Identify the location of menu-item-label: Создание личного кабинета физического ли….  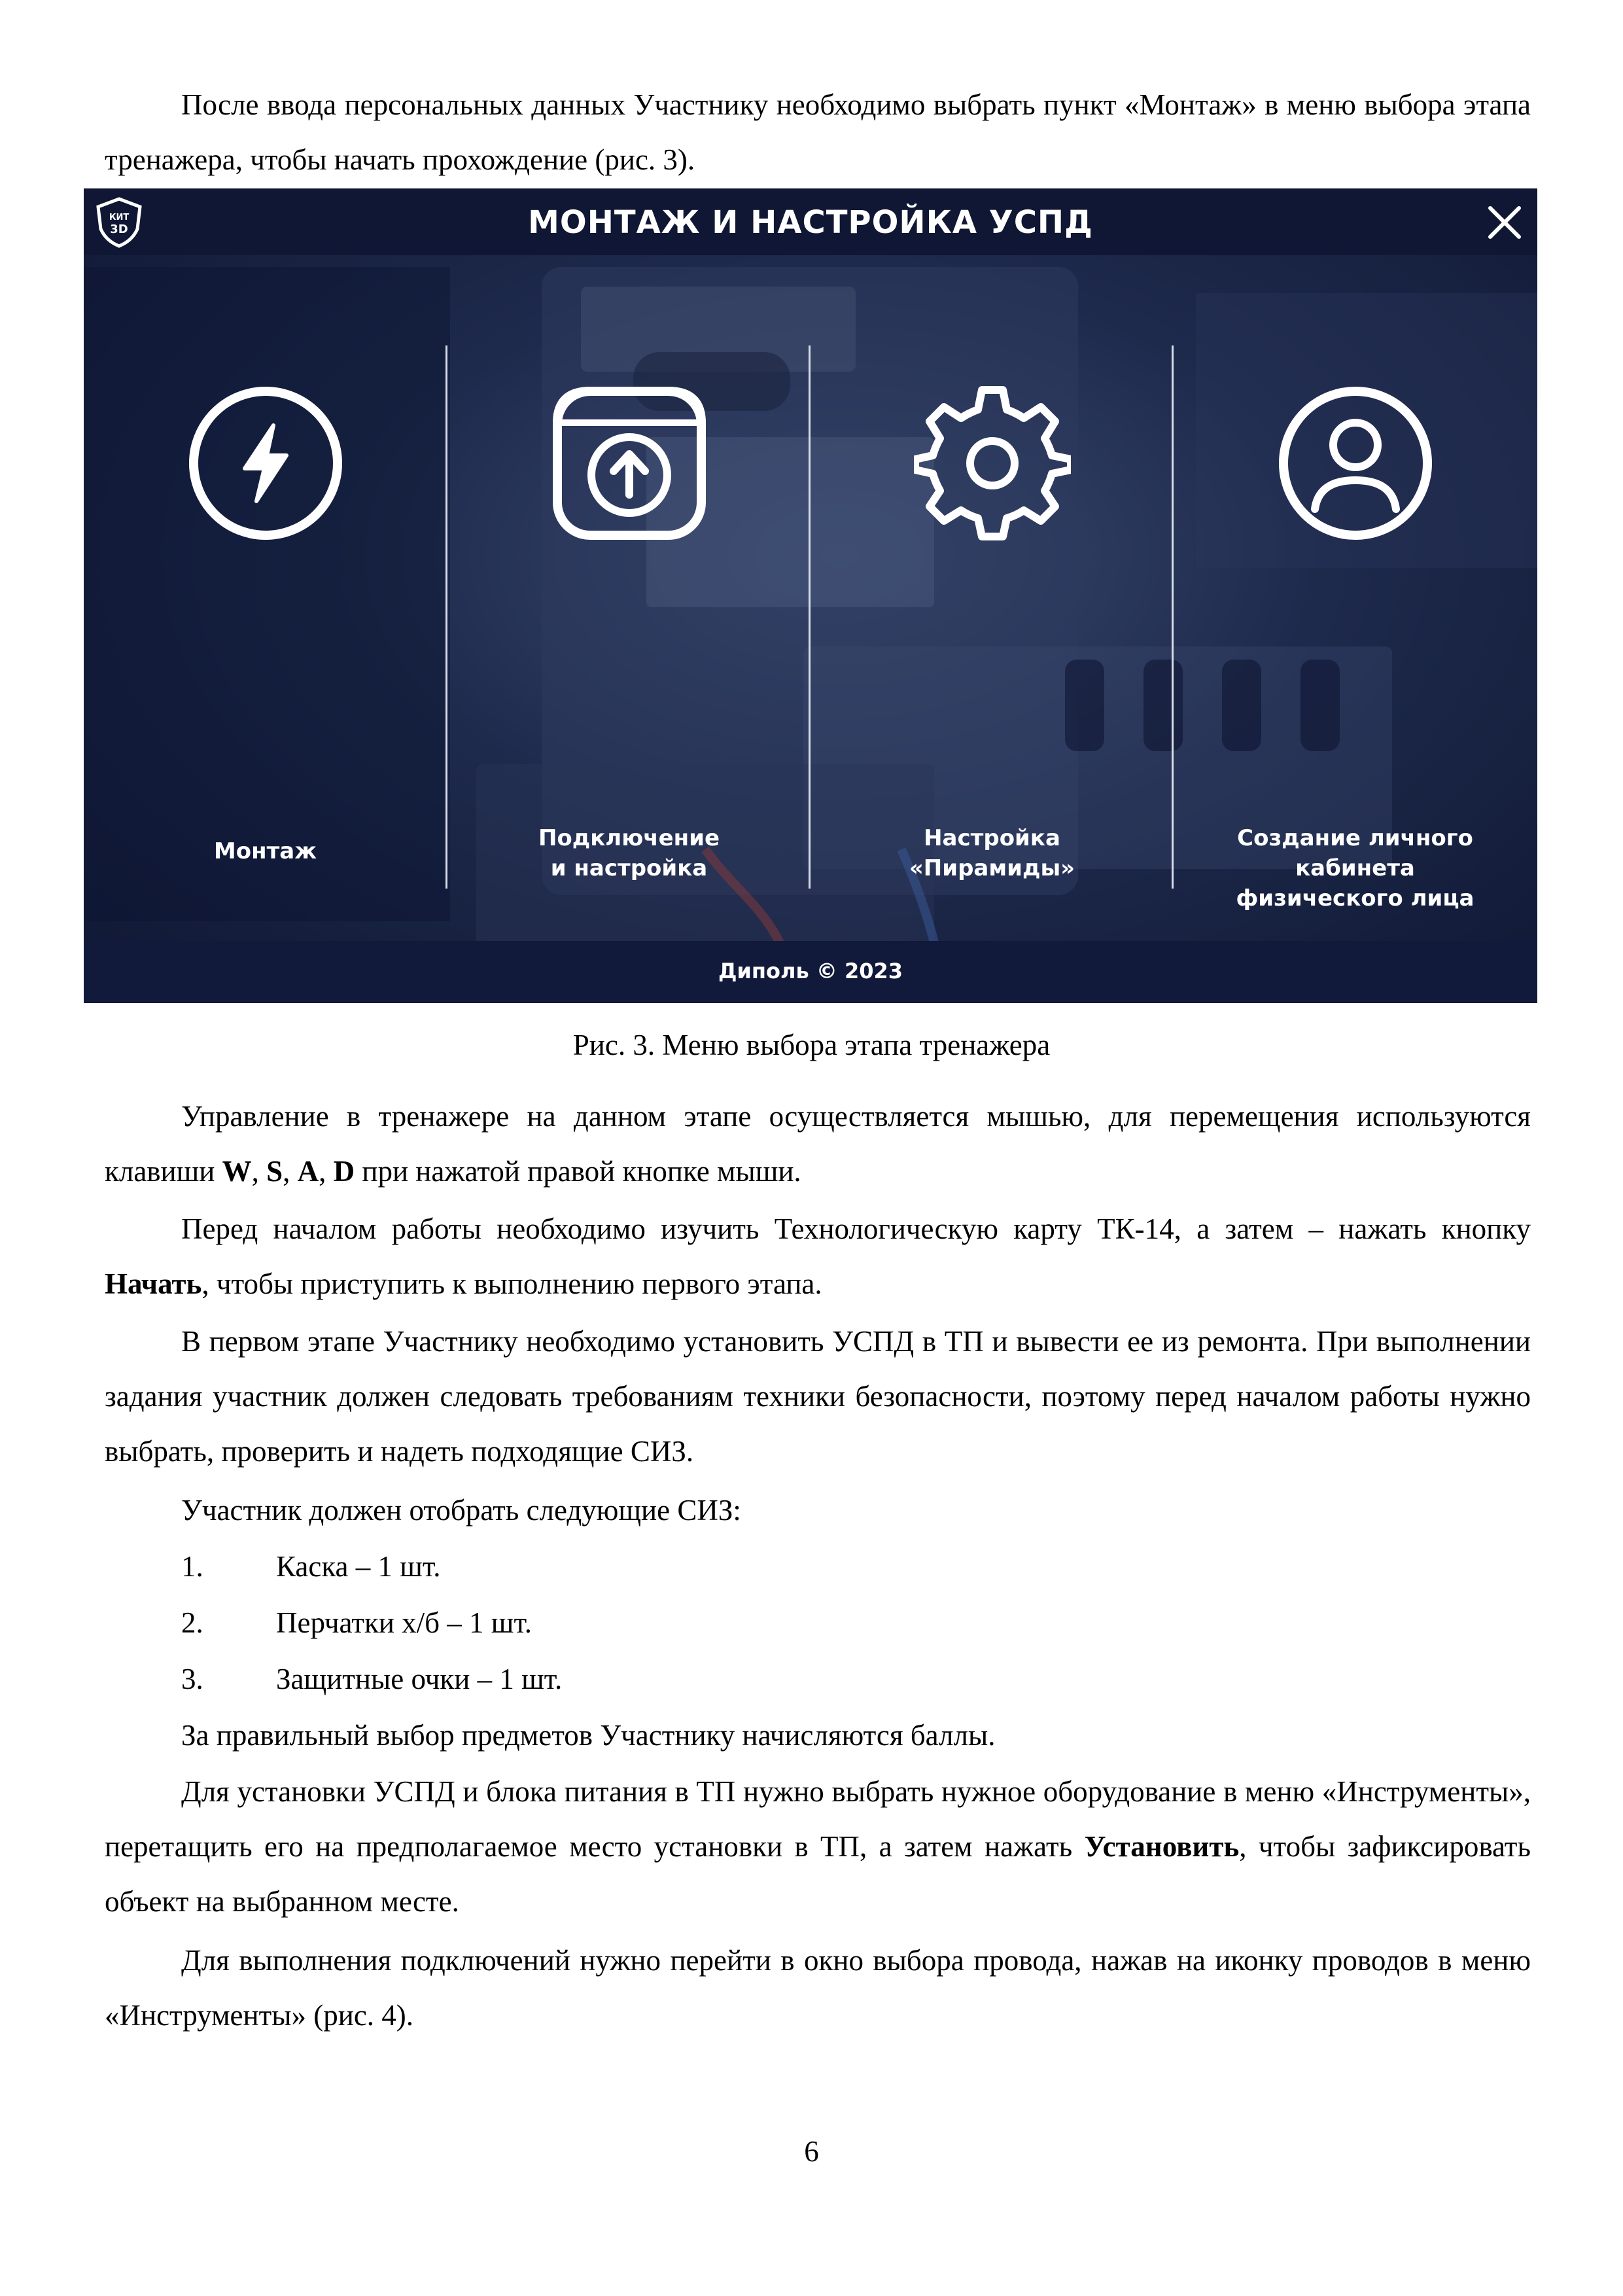
(1356, 868).